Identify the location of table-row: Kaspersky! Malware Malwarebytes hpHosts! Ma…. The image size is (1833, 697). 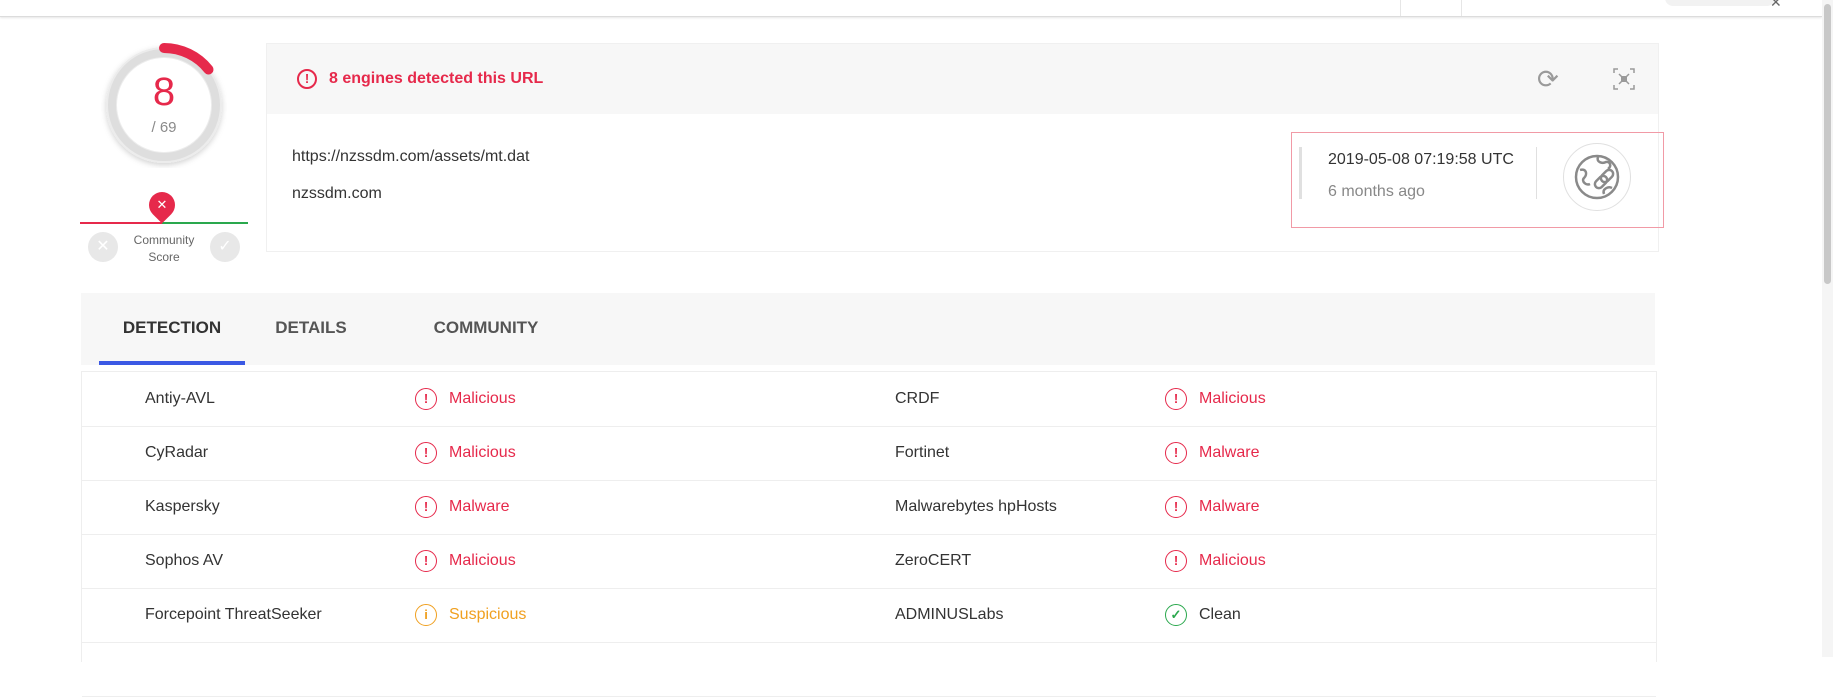
(869, 507).